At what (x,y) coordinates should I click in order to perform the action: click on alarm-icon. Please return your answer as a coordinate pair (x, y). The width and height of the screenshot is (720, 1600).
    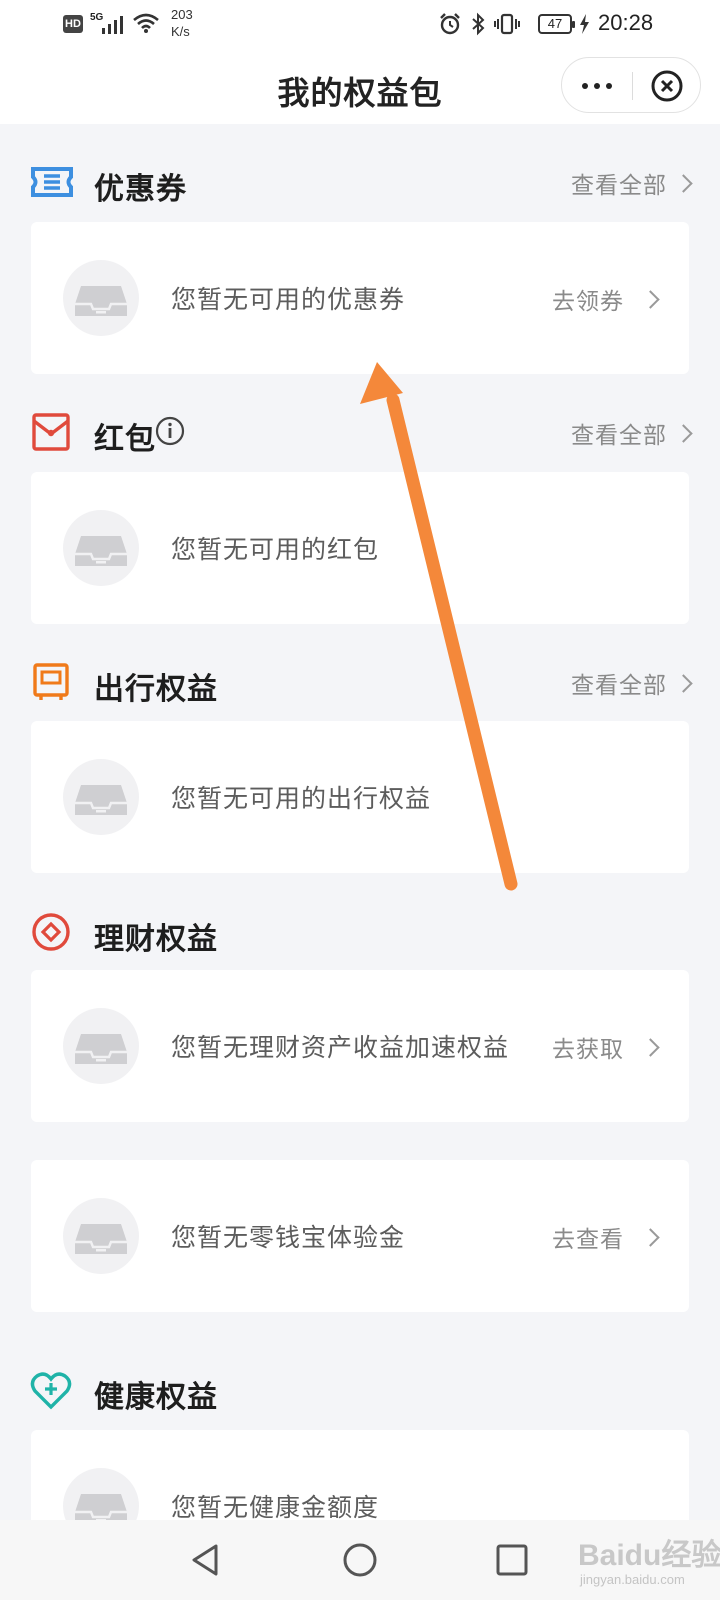
    Looking at the image, I should click on (450, 24).